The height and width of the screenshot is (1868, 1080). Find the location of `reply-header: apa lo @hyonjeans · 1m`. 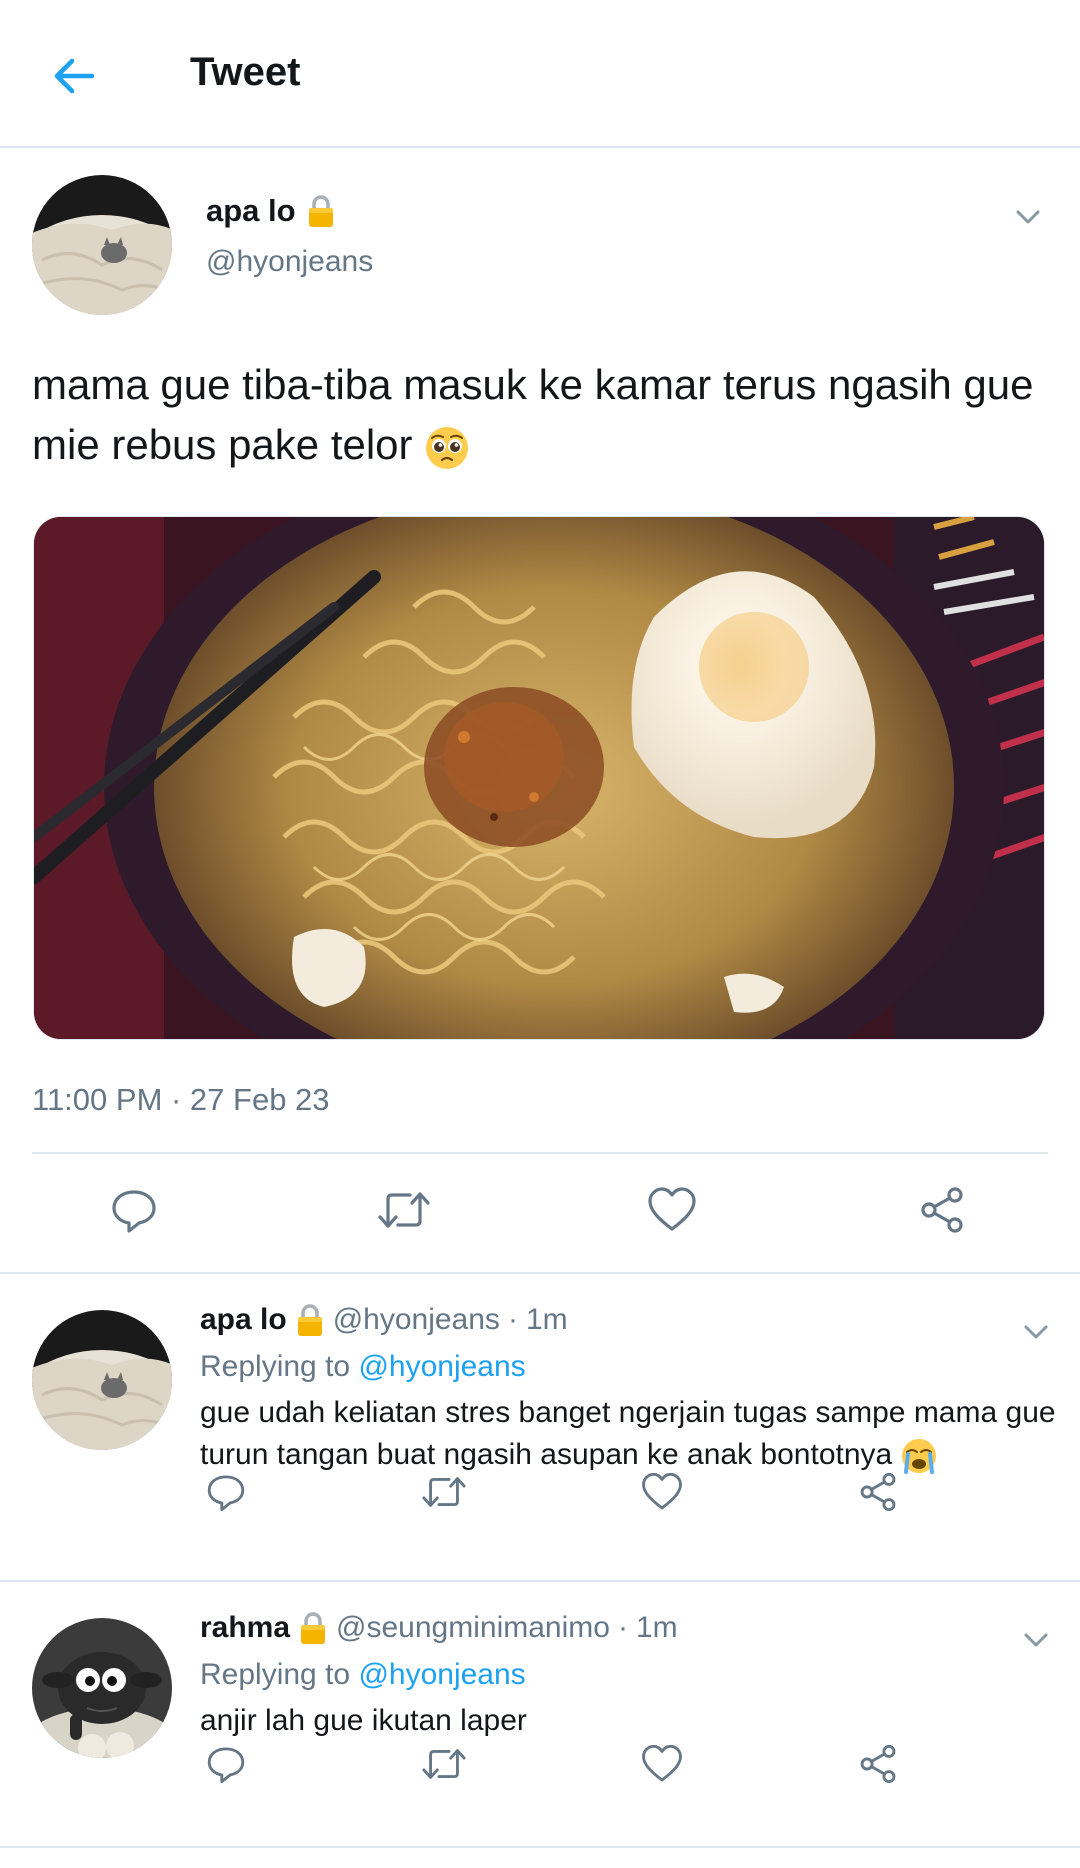

reply-header: apa lo @hyonjeans · 1m is located at coordinates (384, 1320).